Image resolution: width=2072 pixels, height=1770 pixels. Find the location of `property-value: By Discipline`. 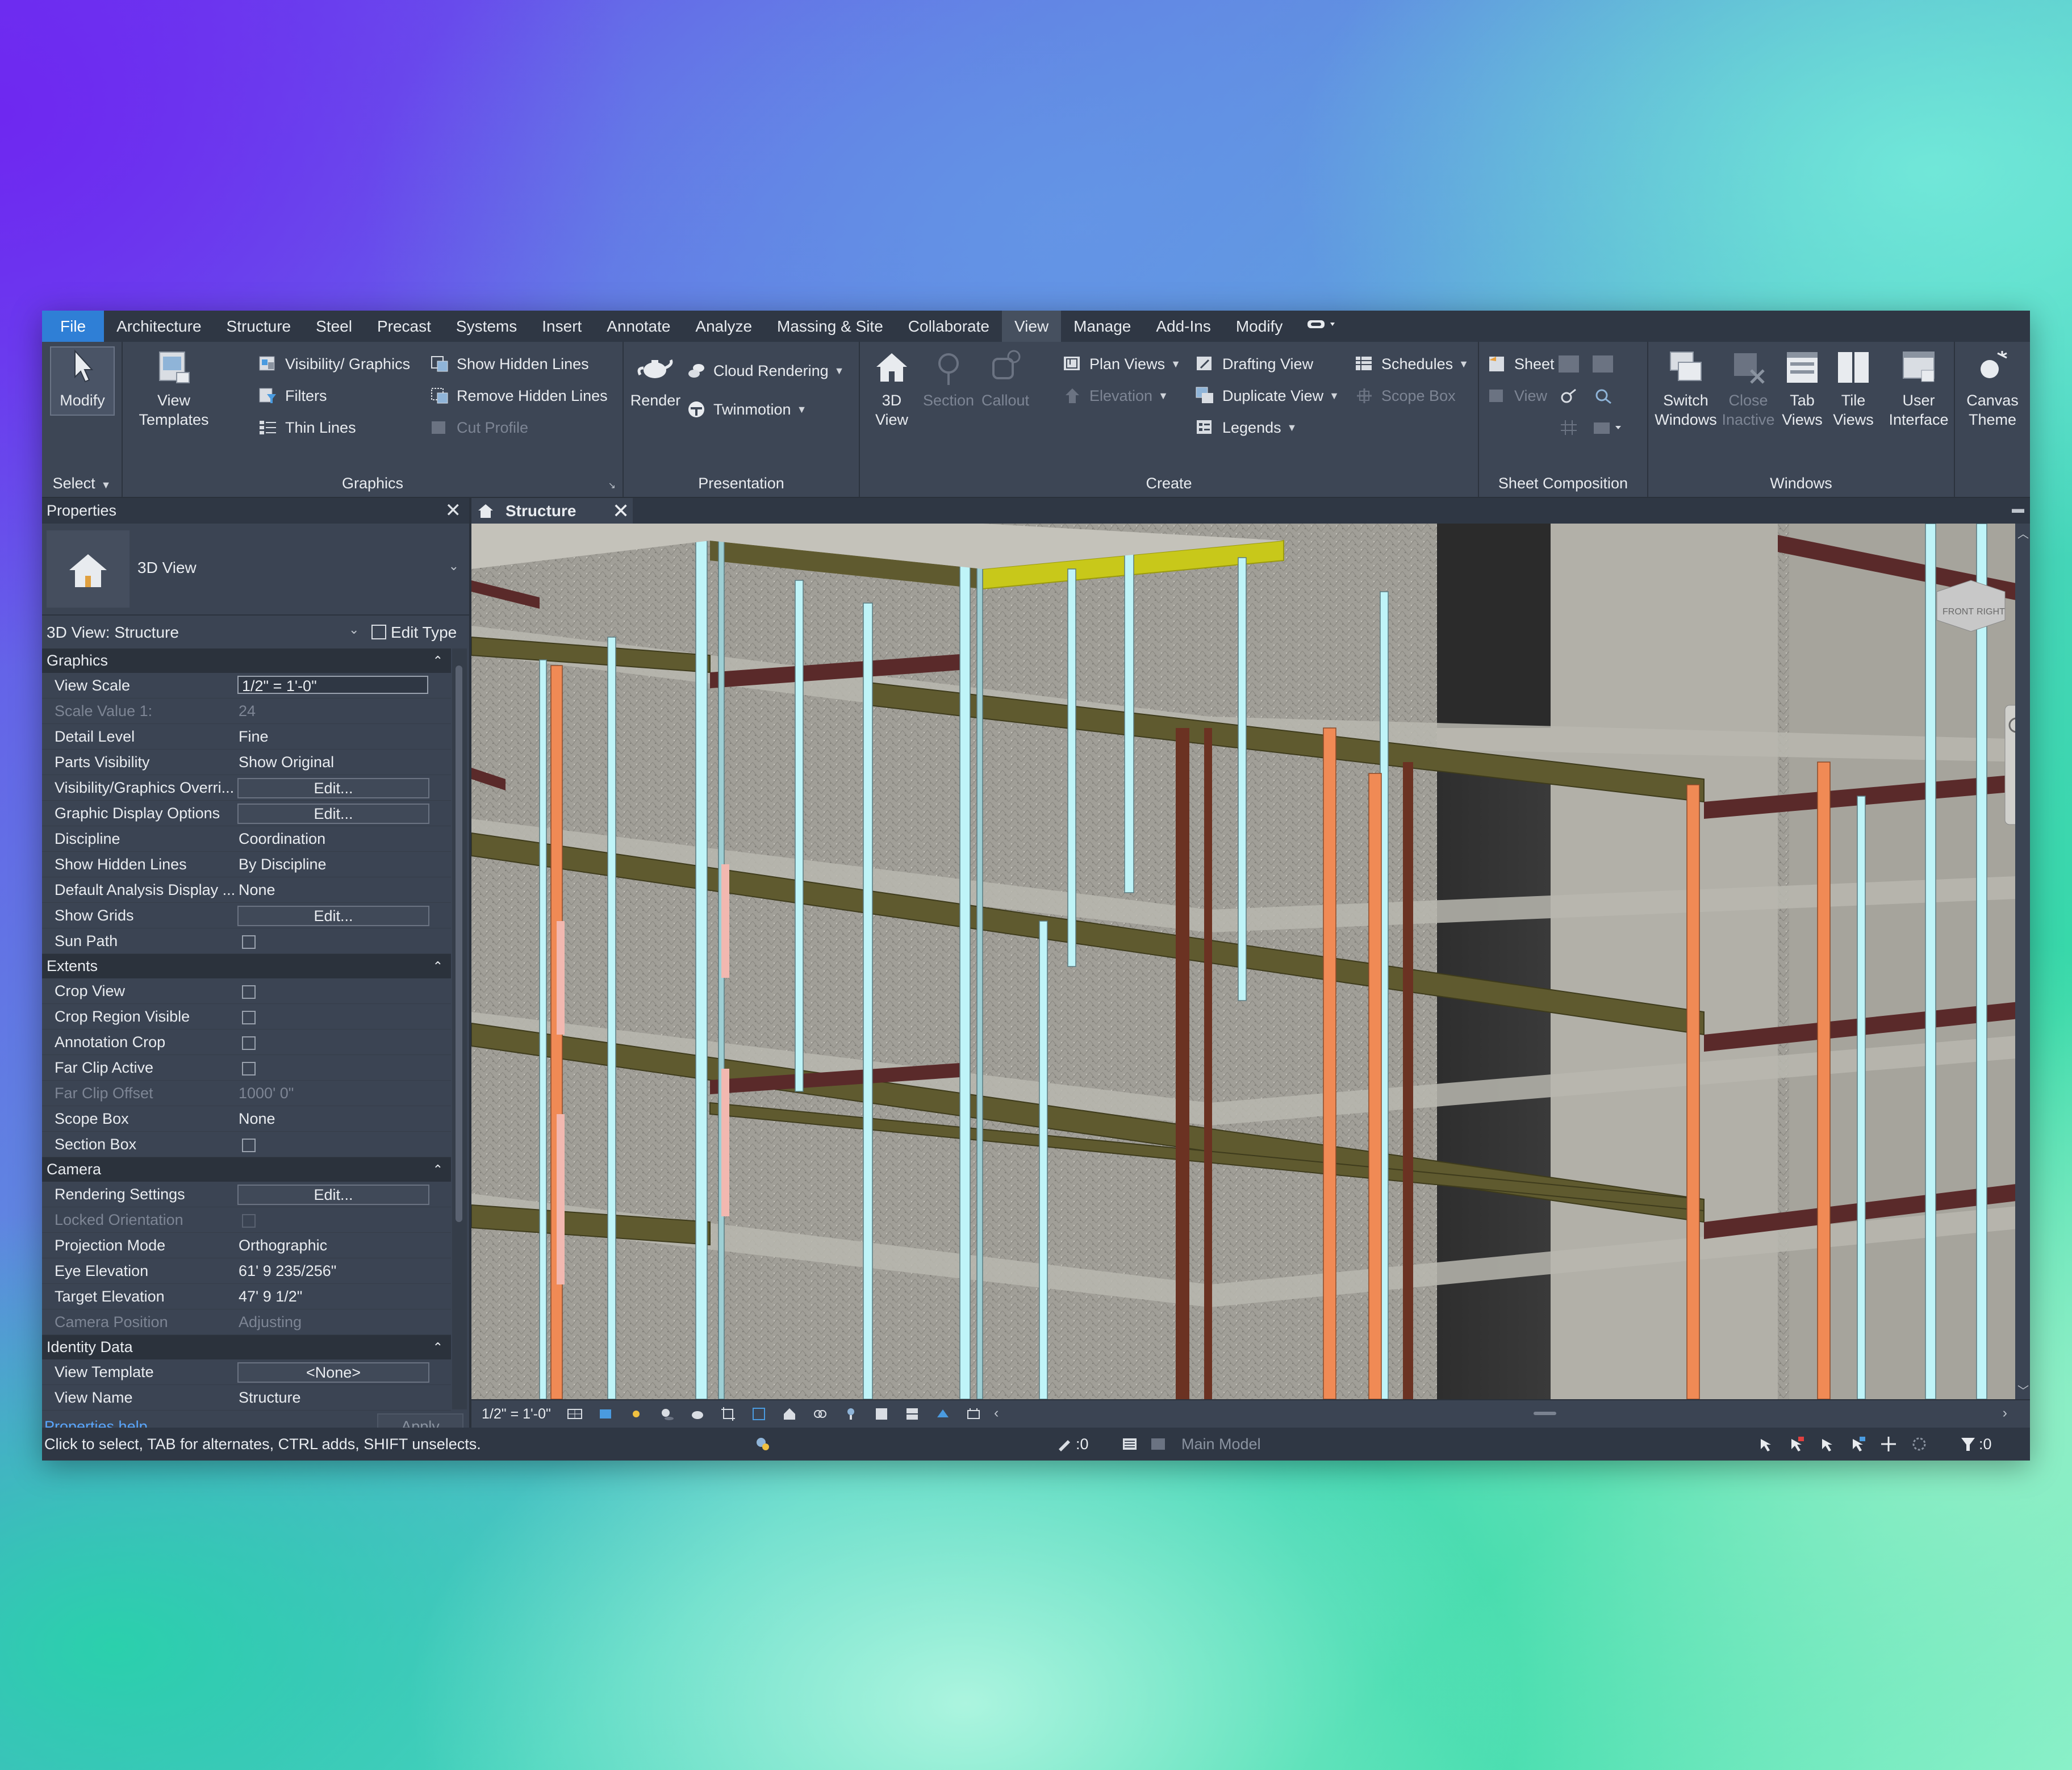

property-value: By Discipline is located at coordinates (344, 865).